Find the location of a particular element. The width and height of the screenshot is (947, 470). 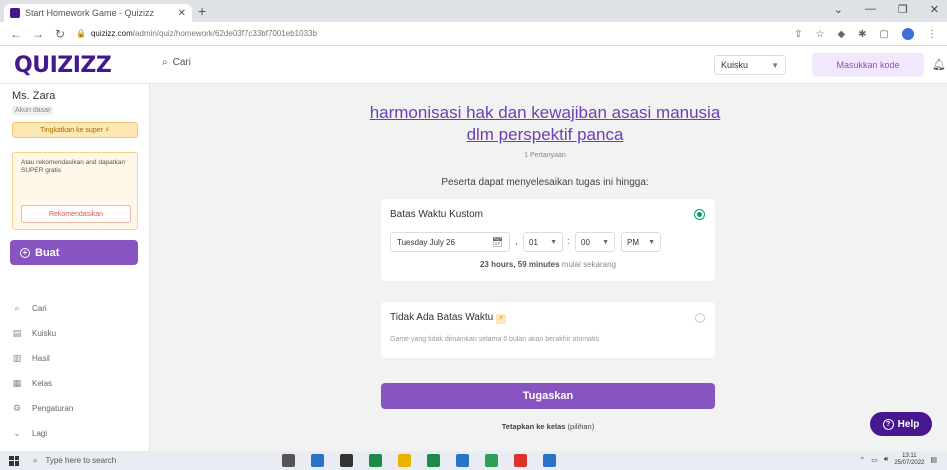

system-tray: ⌃ ▭ 🔊︎ 13:11 25/07/2022 ▤ is located at coordinates (898, 459).